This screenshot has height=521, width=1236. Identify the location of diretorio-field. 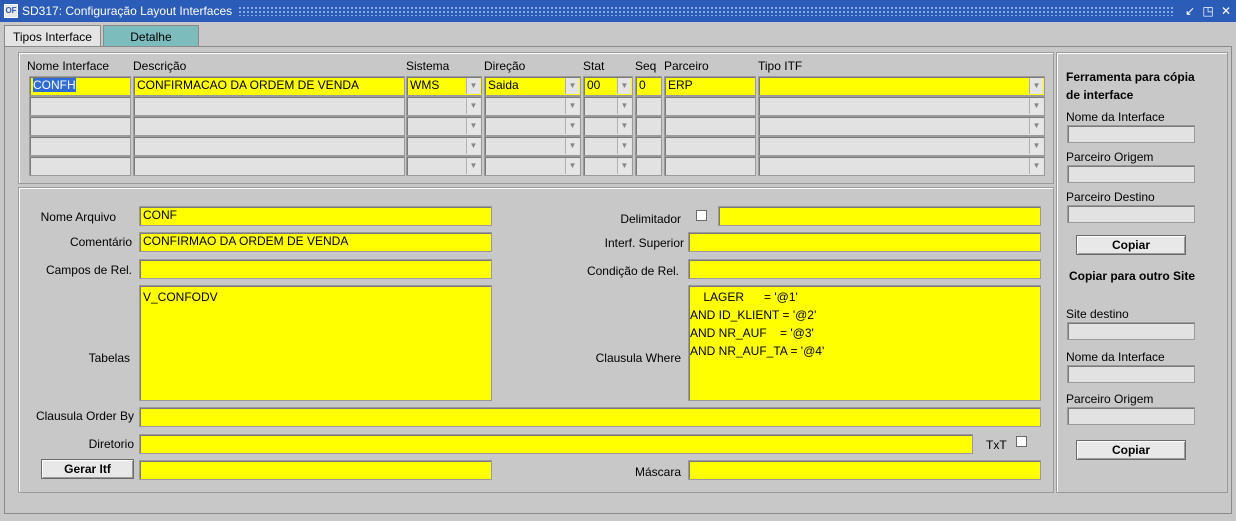
(556, 444).